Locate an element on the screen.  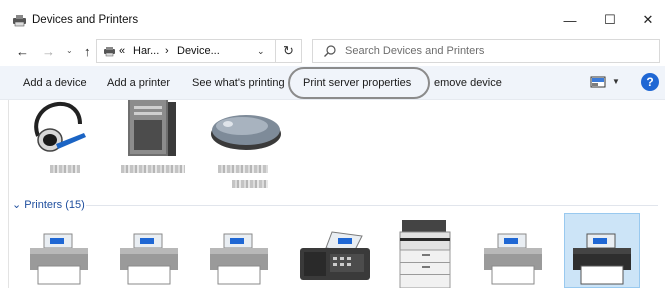
multifunction-printer-icon is located at coordinates (427, 253).